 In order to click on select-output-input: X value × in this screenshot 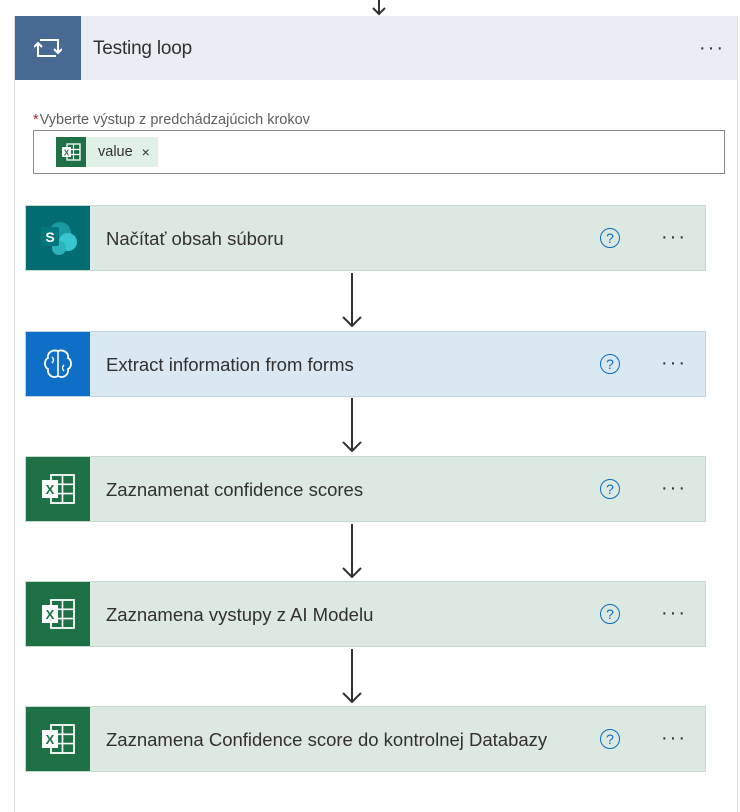, I will do `click(379, 152)`.